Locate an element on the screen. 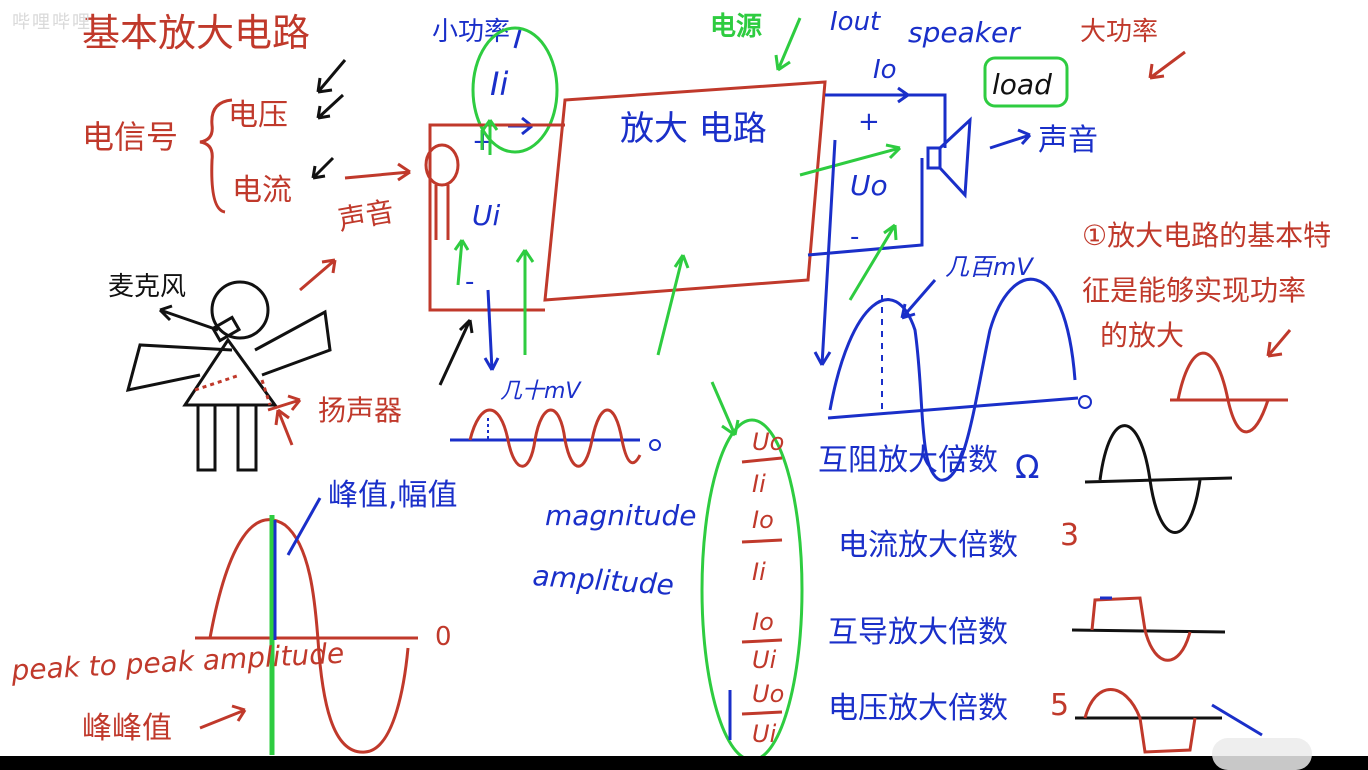 The image size is (1368, 770). ratio3-denominator: Ui is located at coordinates (764, 660).